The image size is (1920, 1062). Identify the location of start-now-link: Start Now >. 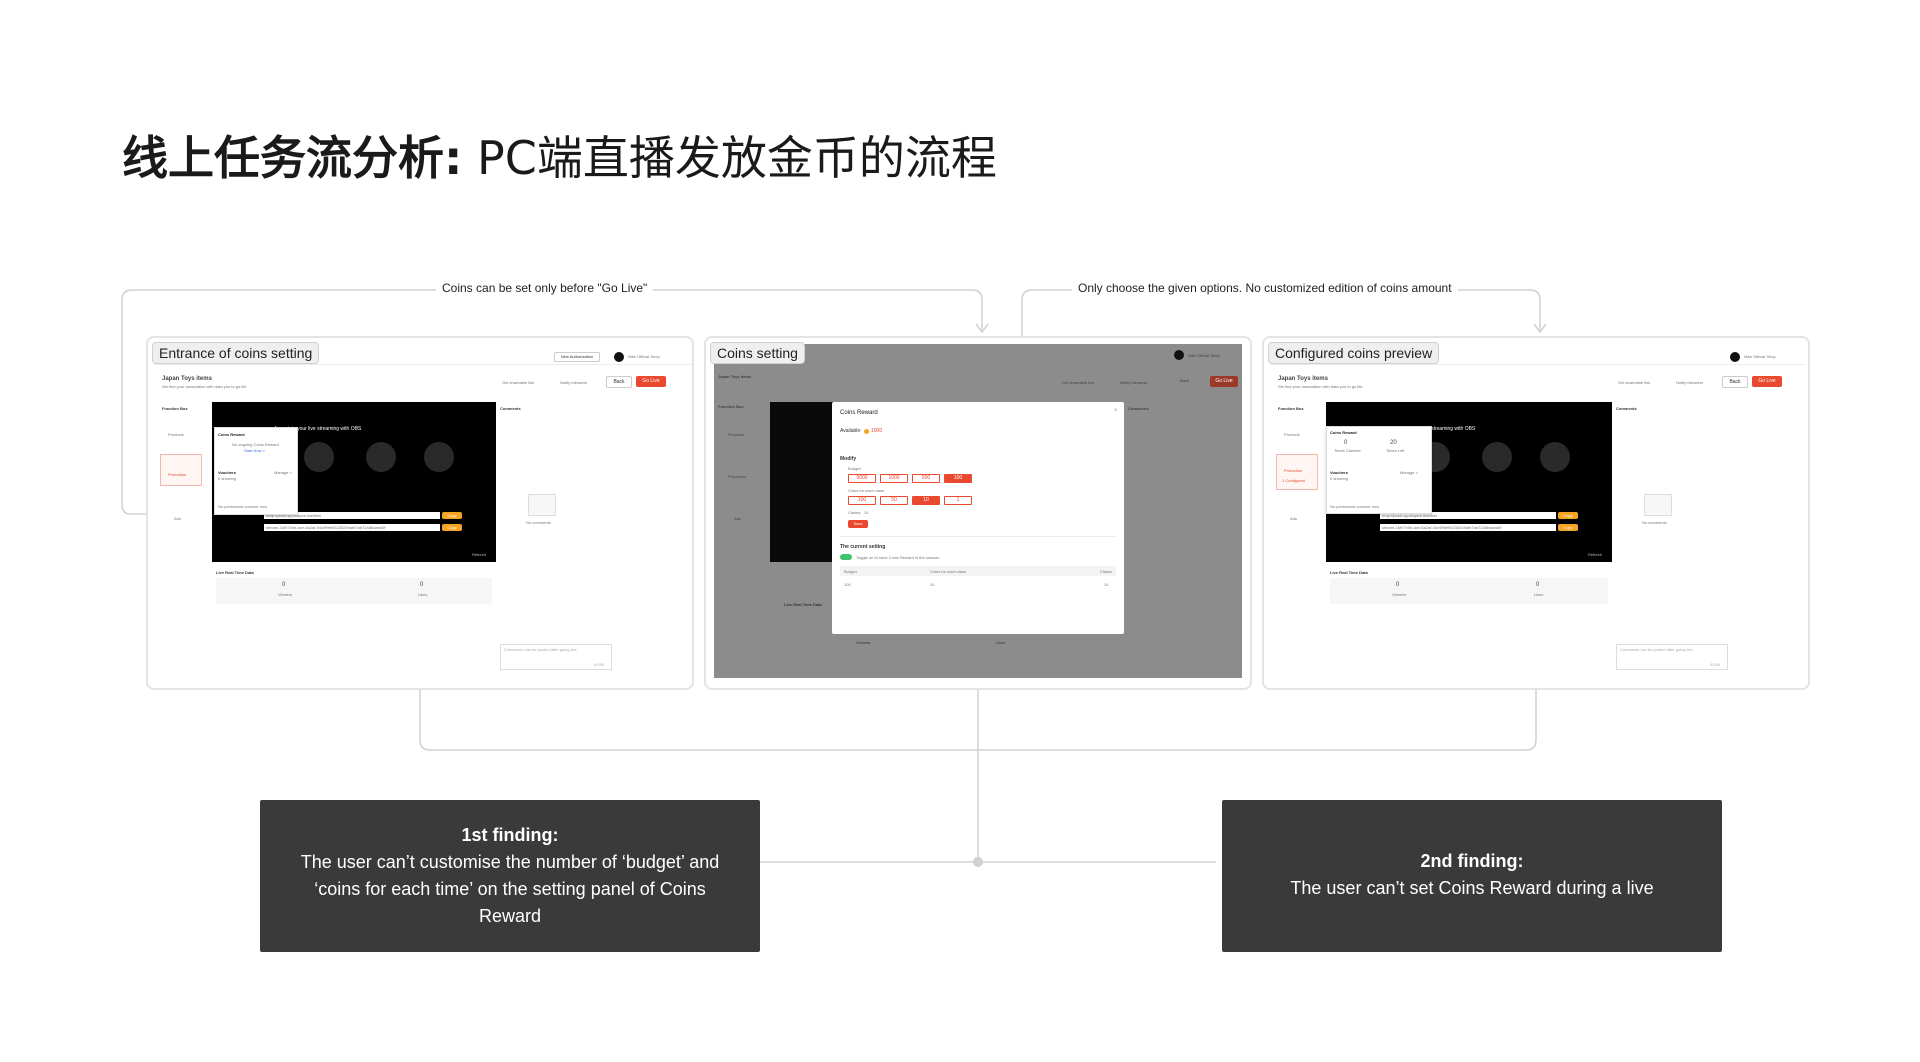
(254, 450).